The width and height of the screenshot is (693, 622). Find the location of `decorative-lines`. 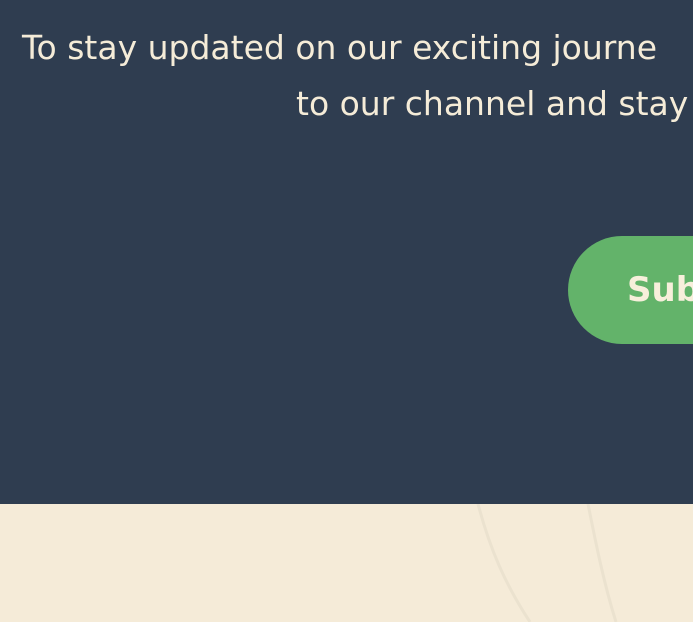

decorative-lines is located at coordinates (547, 563).